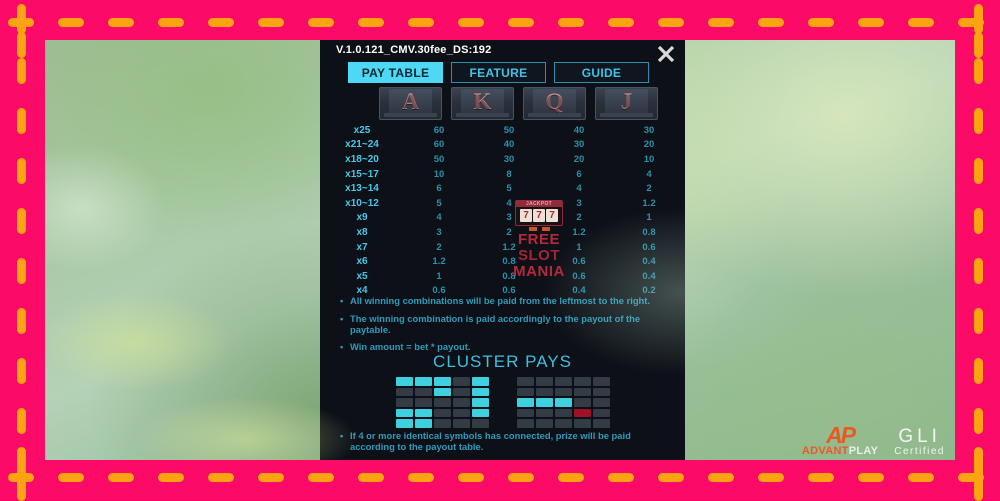 Image resolution: width=1000 pixels, height=501 pixels. Describe the element at coordinates (362, 218) in the screenshot. I see `paytable-multiplier: x9` at that location.